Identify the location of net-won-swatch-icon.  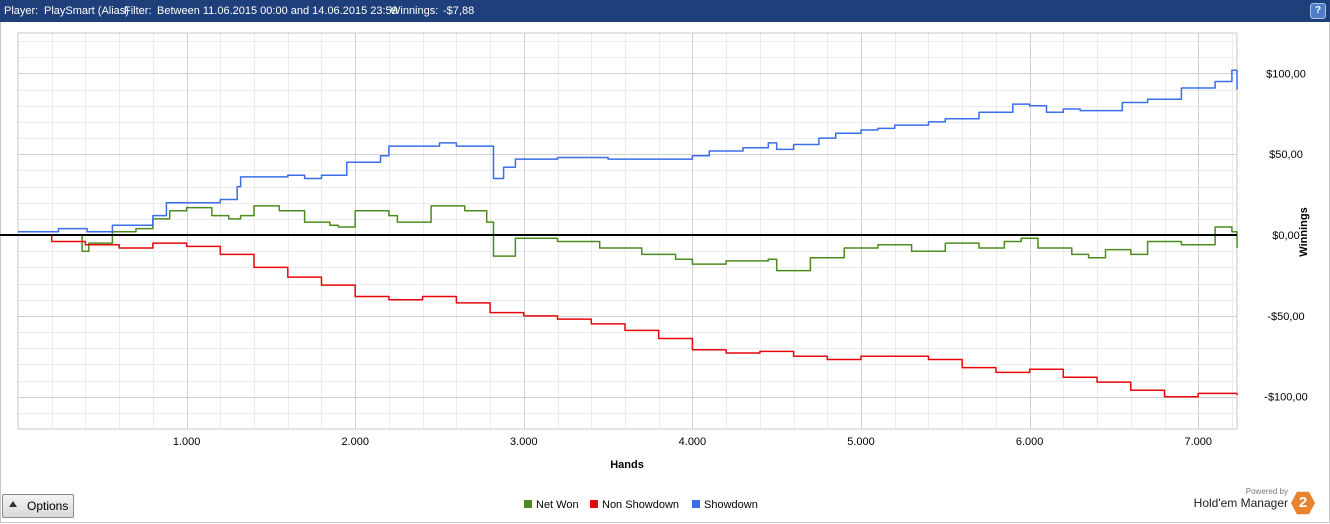
(528, 504).